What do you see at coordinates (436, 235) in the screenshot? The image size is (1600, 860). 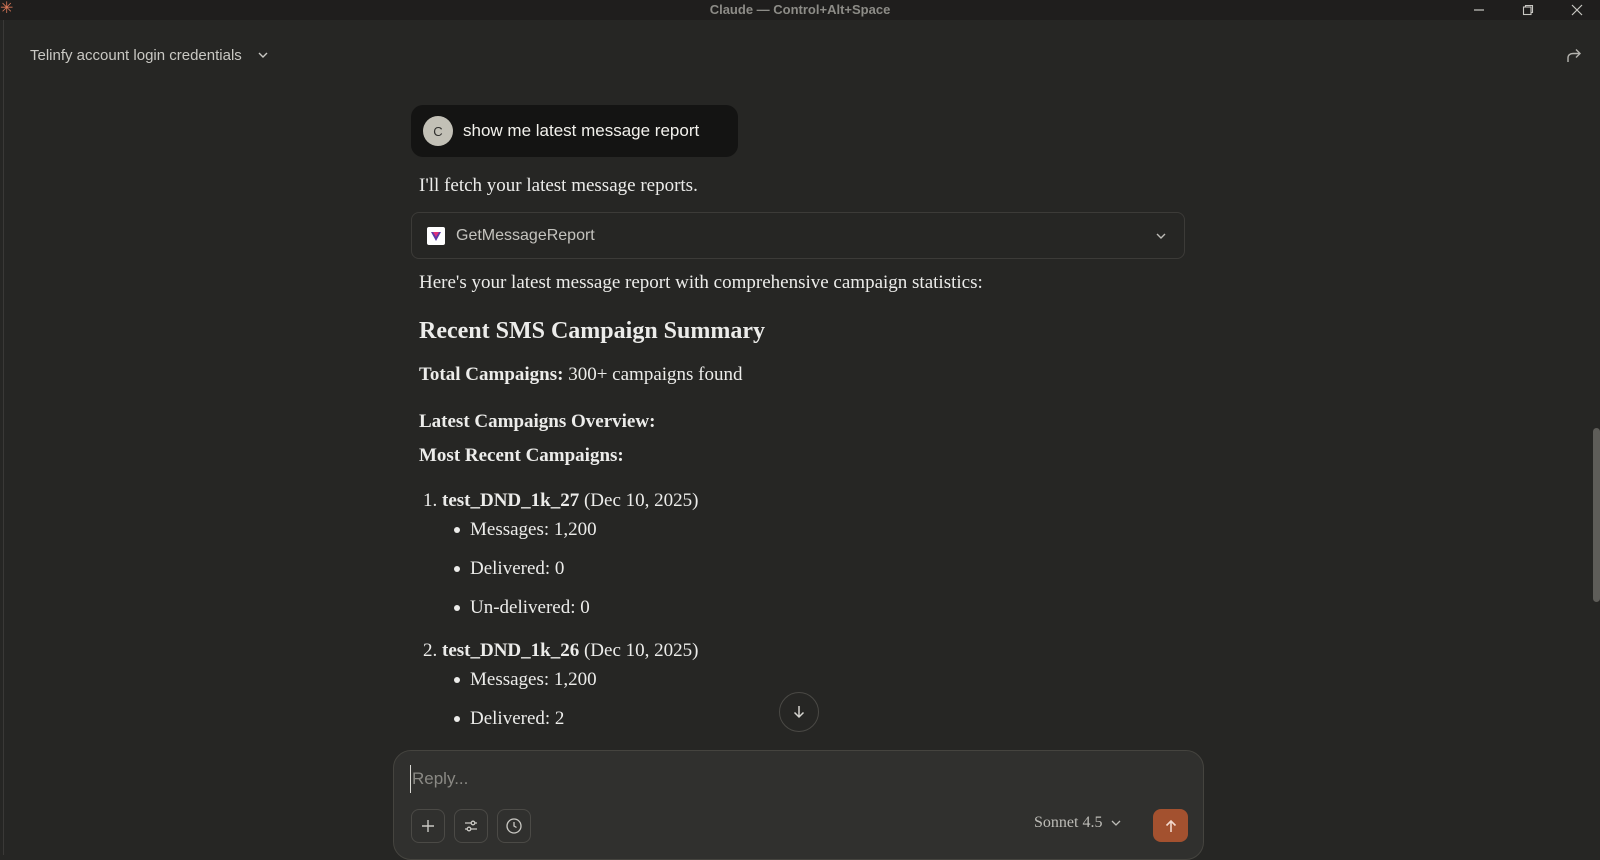 I see `tool-icon` at bounding box center [436, 235].